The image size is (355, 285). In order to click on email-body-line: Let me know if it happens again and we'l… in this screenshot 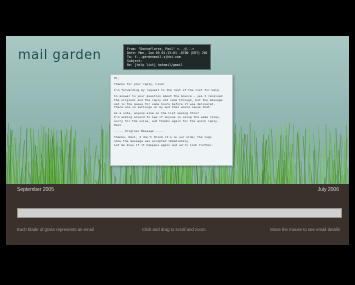, I will do `click(164, 144)`.